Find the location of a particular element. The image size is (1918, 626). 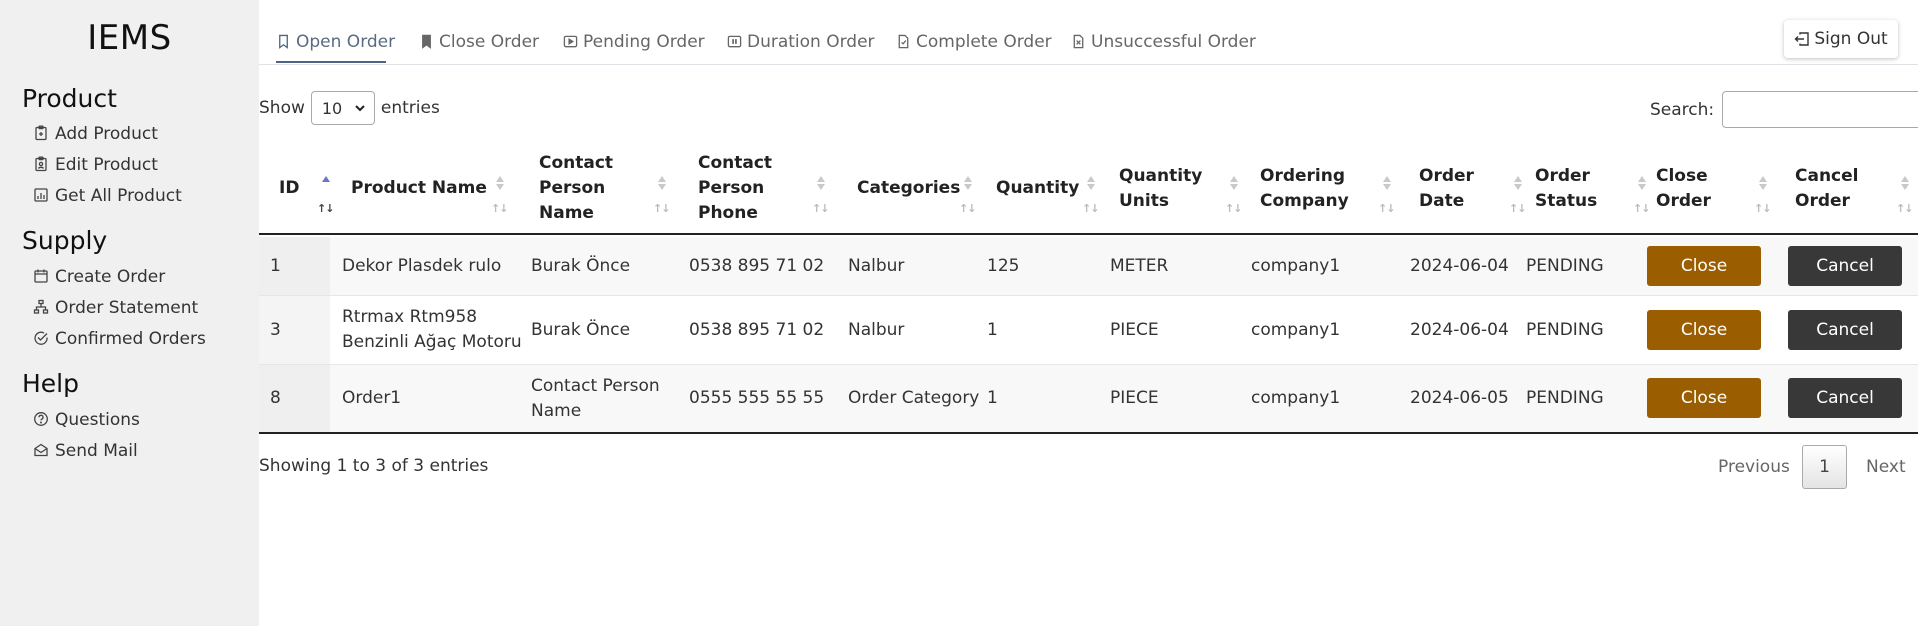

play-icon is located at coordinates (571, 42).